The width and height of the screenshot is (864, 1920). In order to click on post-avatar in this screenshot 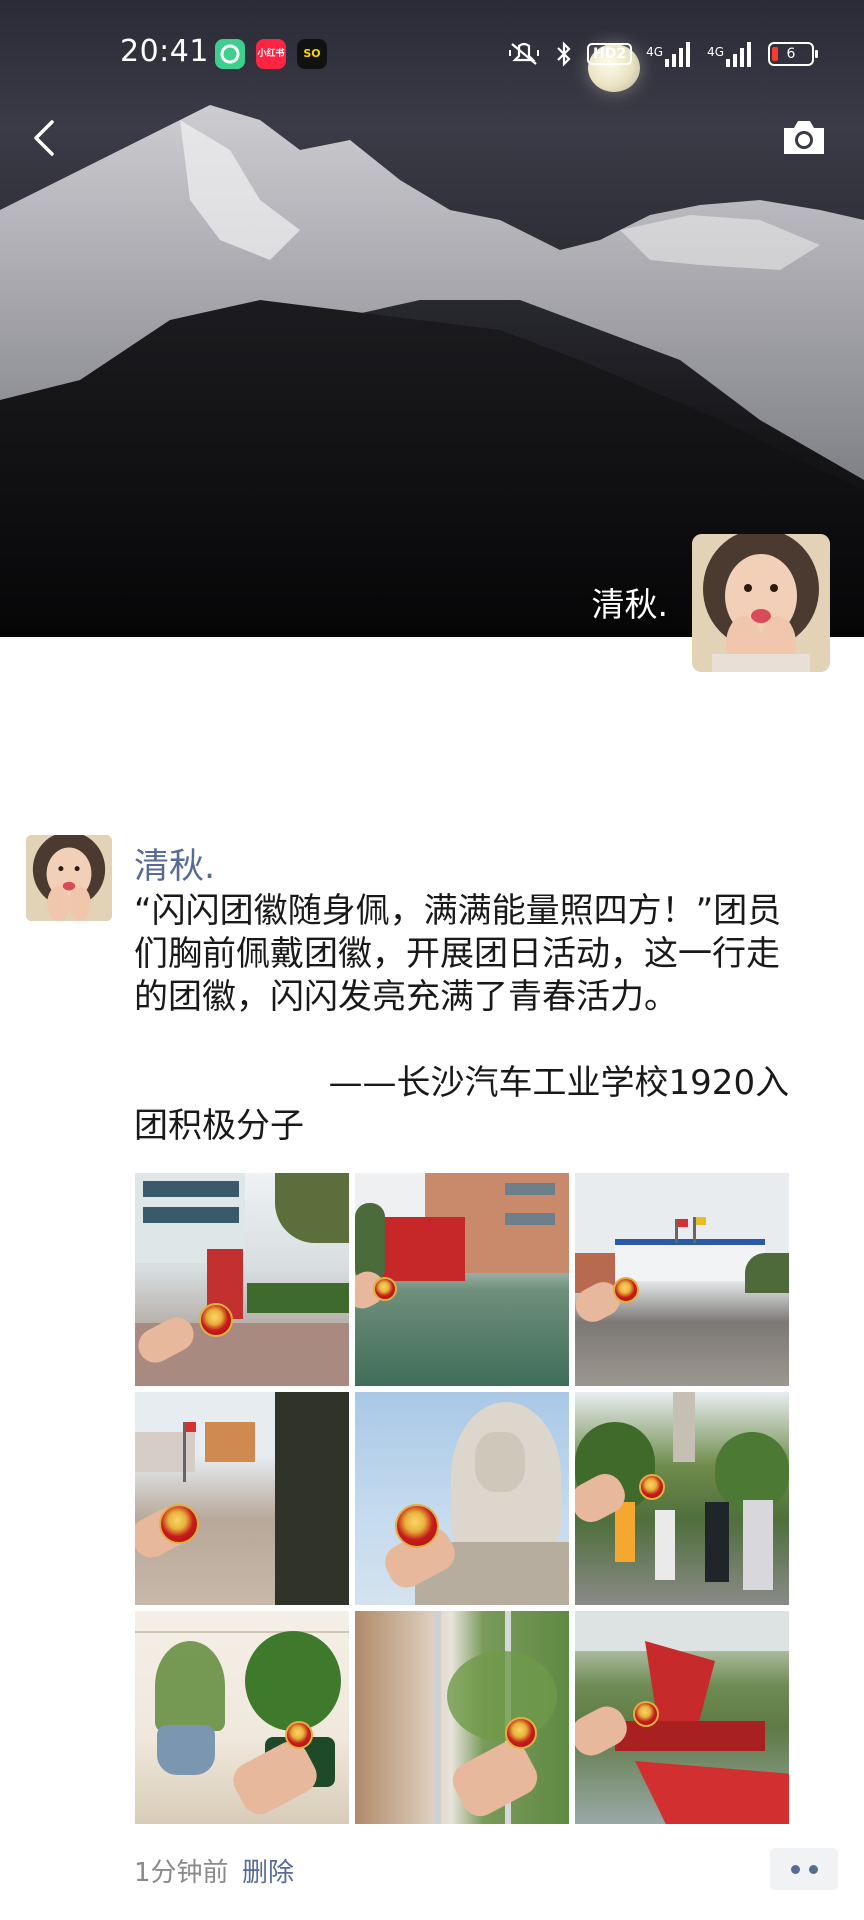, I will do `click(69, 878)`.